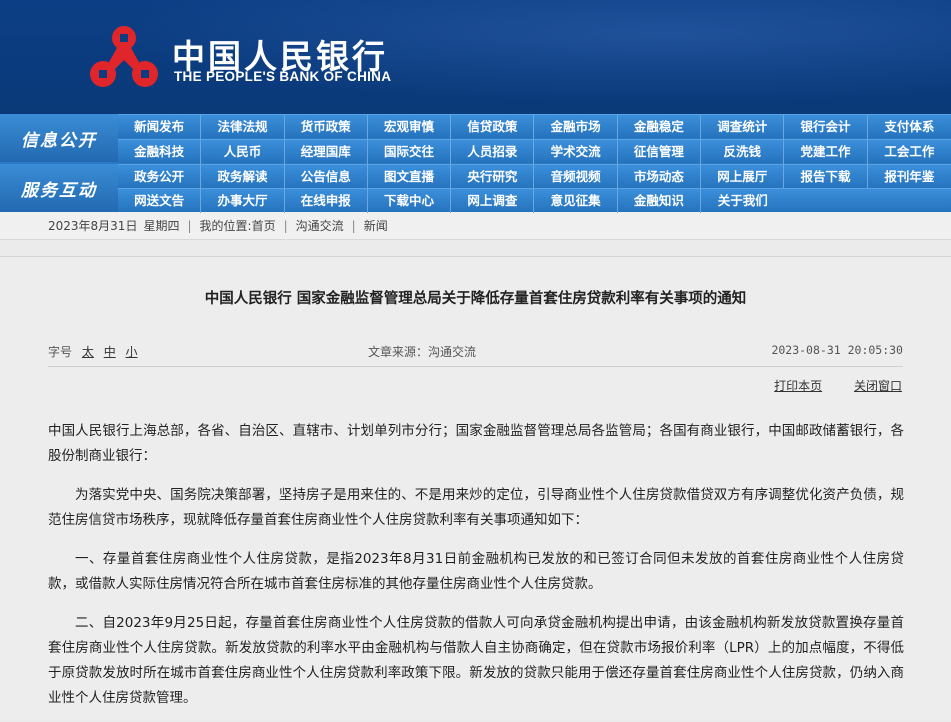 The height and width of the screenshot is (722, 951). I want to click on nav-item: 学术交流, so click(576, 151).